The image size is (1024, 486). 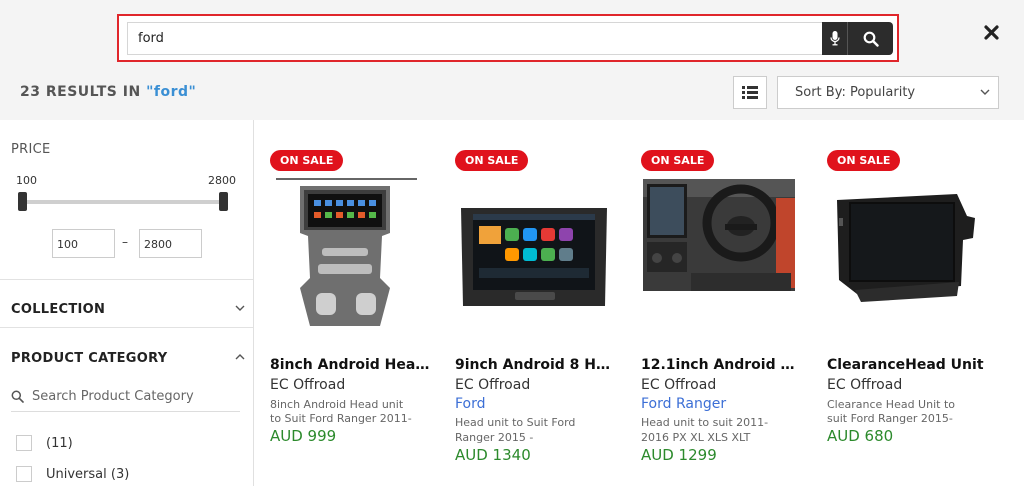 I want to click on sort-select: Sort By: Popularity, so click(x=888, y=92).